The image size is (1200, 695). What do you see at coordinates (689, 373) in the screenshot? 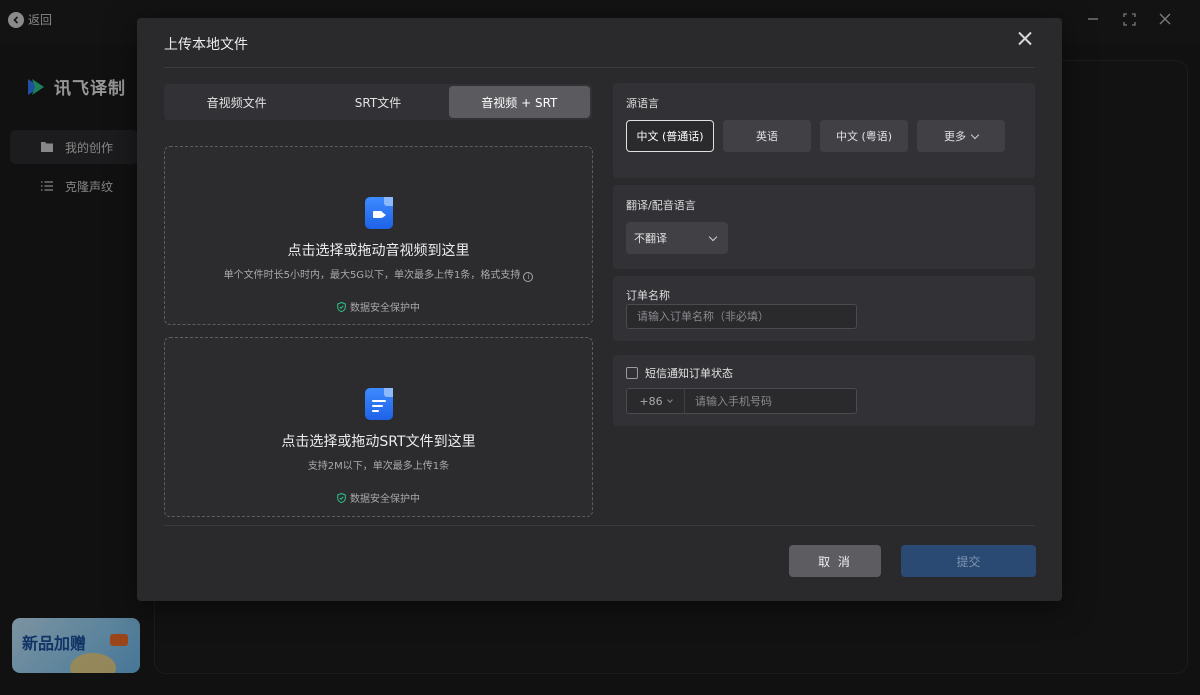
I see `sms-label: 短信通知订单状态` at bounding box center [689, 373].